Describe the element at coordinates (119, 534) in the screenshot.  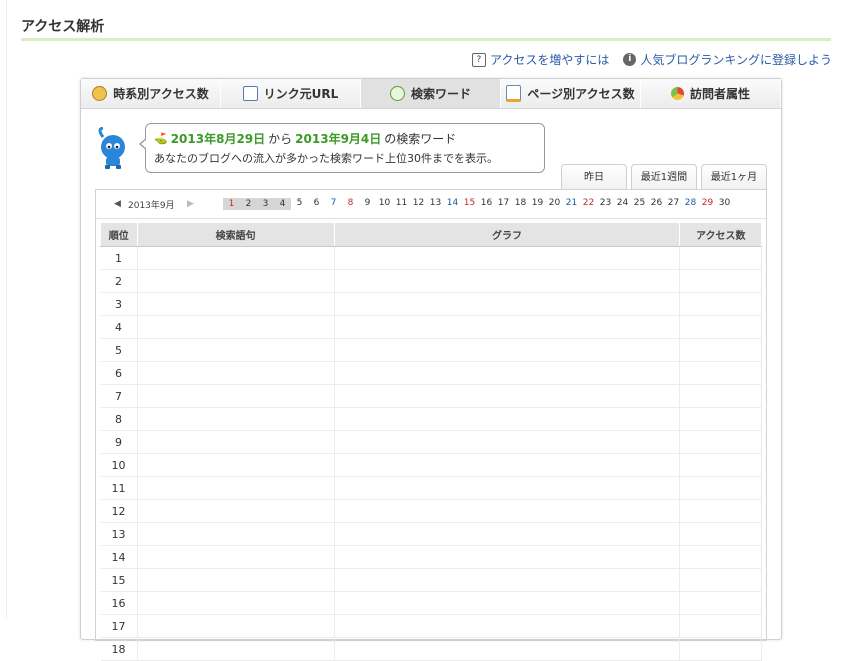
I see `rank-cell: 13` at that location.